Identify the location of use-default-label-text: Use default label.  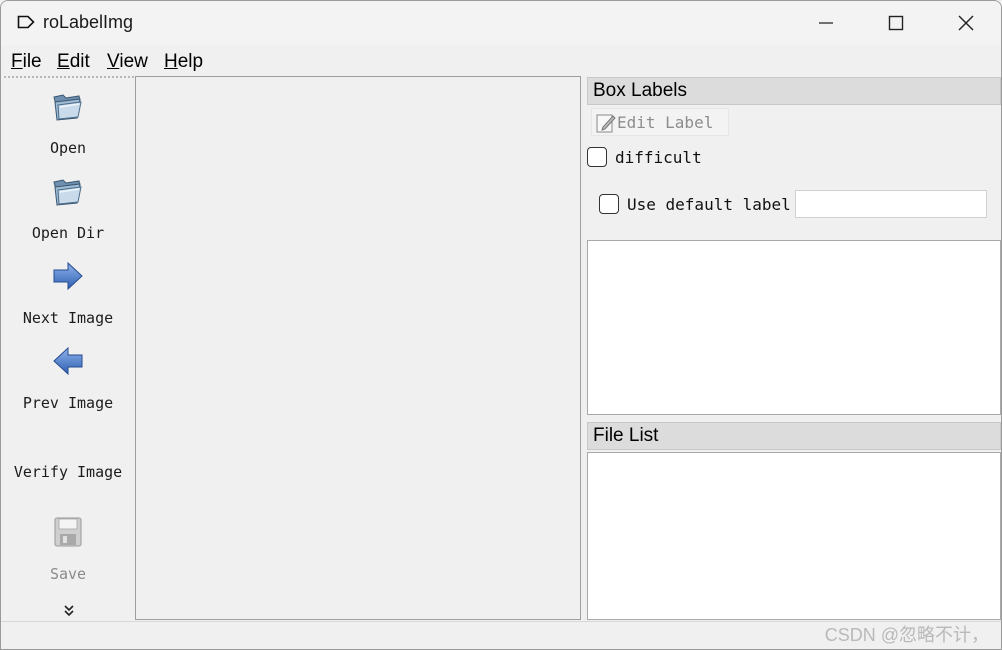
(709, 204).